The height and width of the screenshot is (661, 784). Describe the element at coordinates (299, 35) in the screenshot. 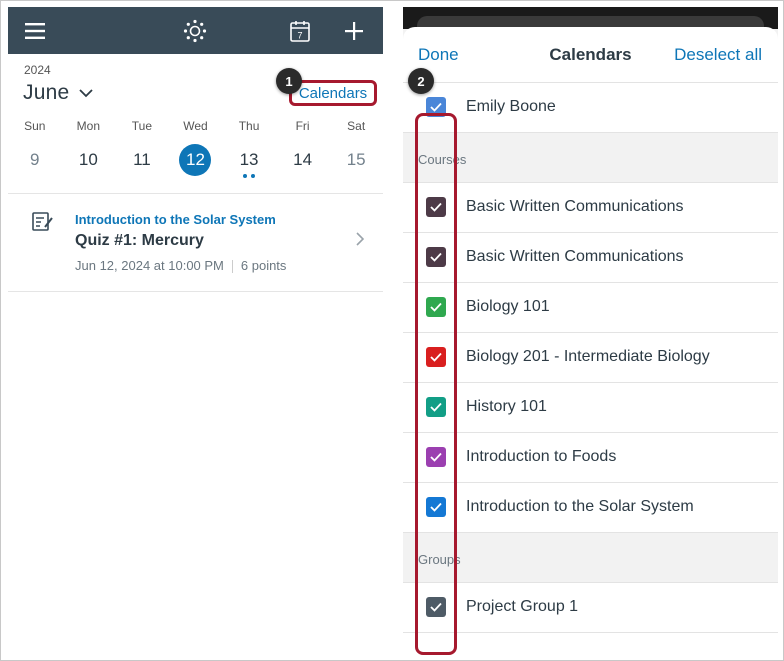

I see `calendar-icon-day: 7` at that location.